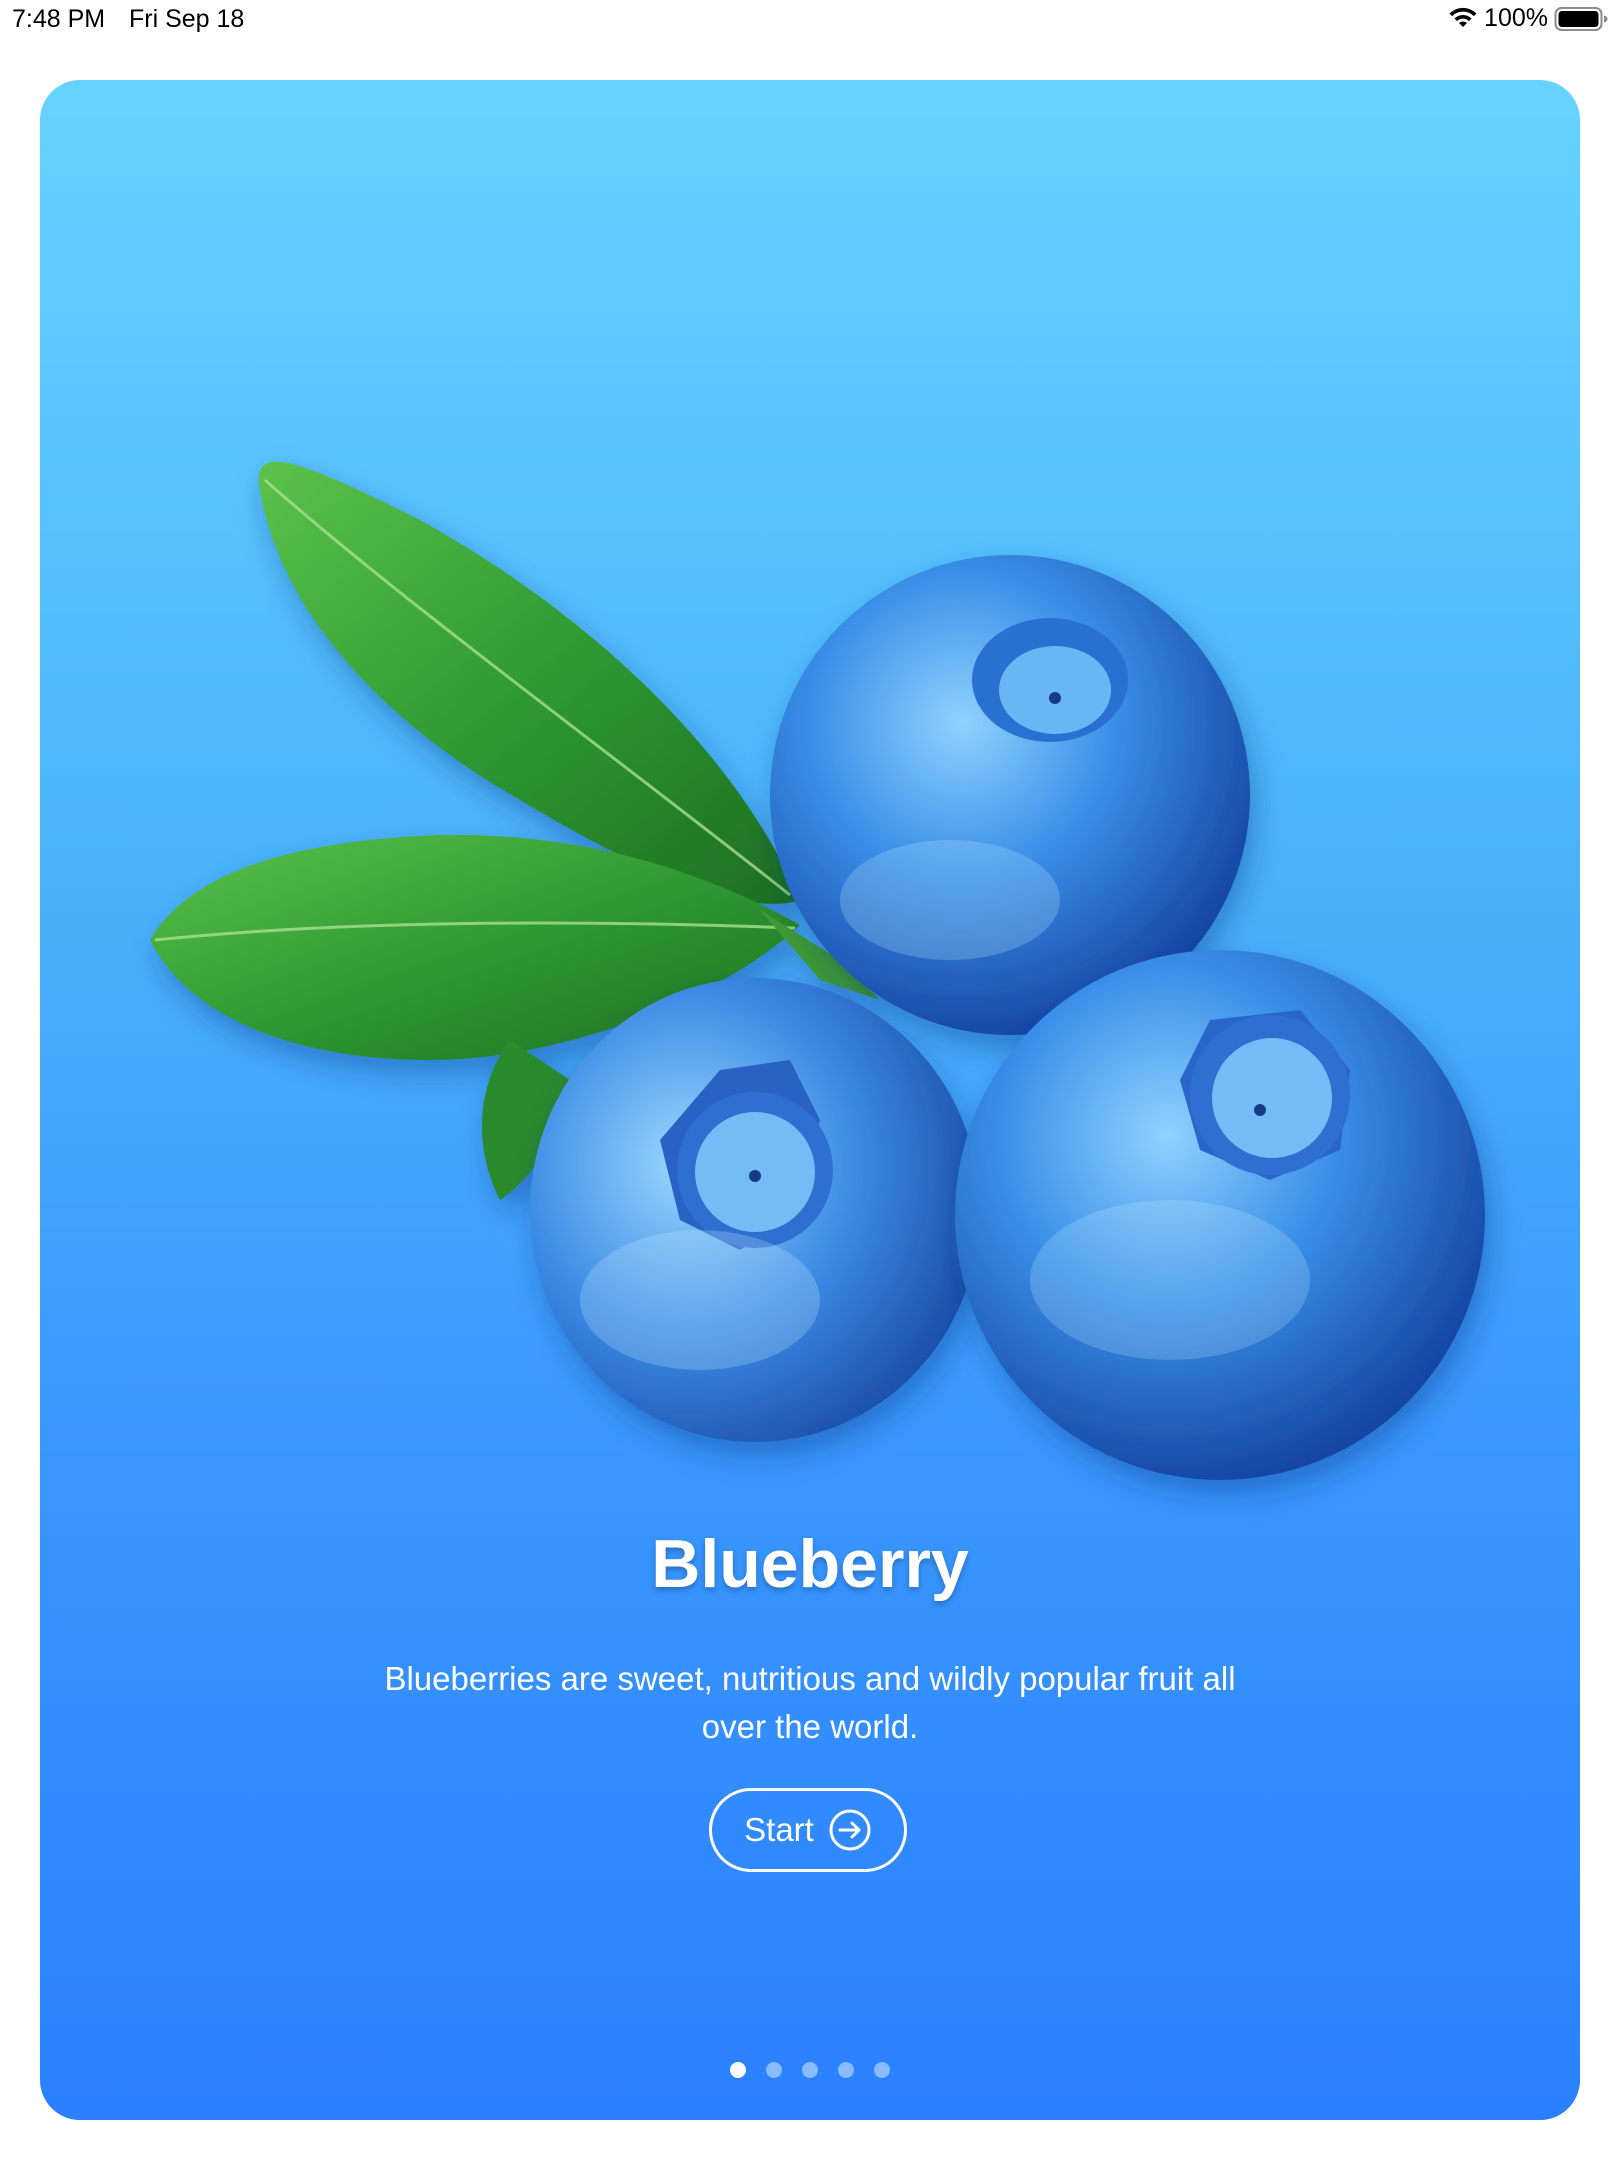  What do you see at coordinates (779, 1829) in the screenshot?
I see `start-button-label: Start` at bounding box center [779, 1829].